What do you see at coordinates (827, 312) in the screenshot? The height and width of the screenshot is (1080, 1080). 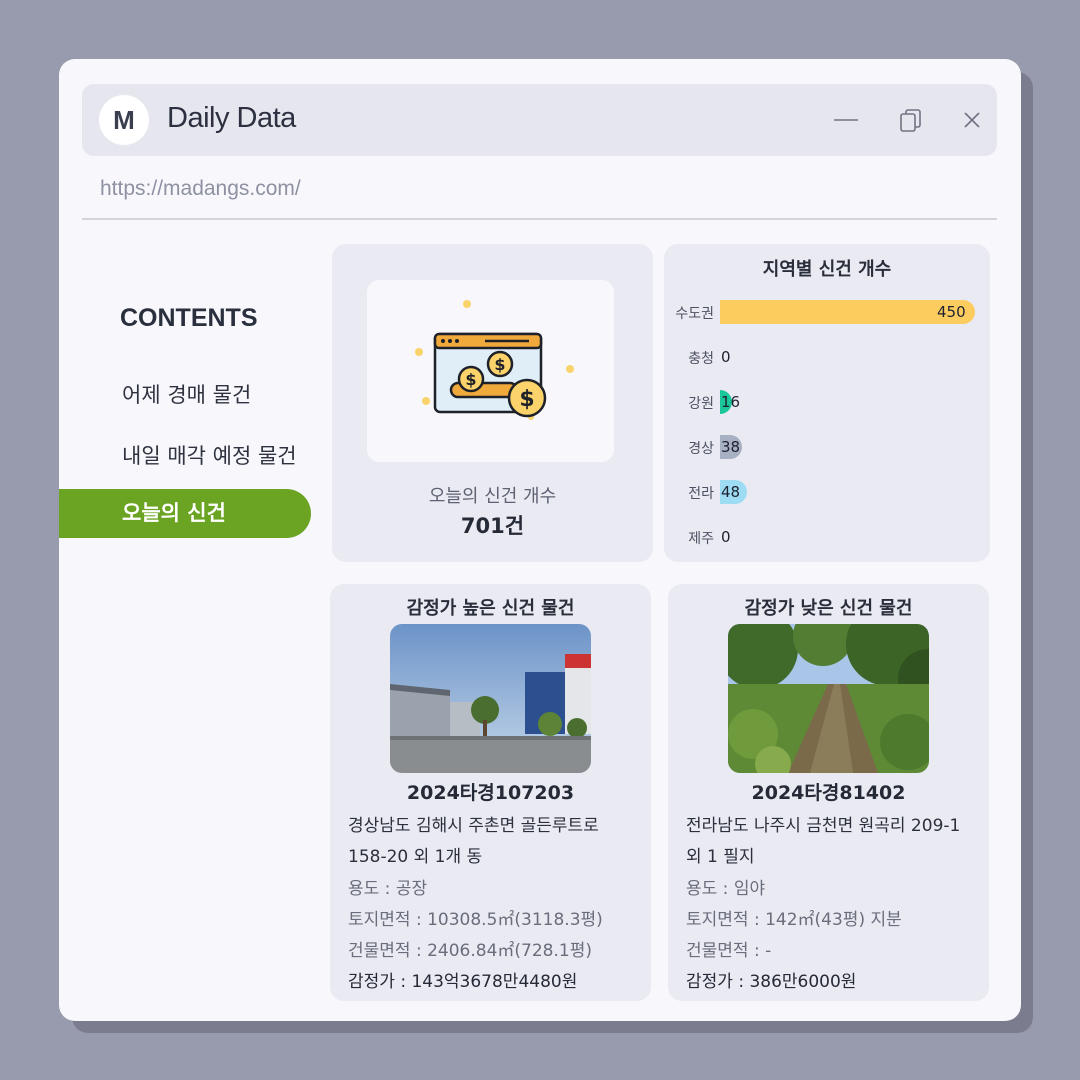 I see `region-bar-row: 수도권 450` at bounding box center [827, 312].